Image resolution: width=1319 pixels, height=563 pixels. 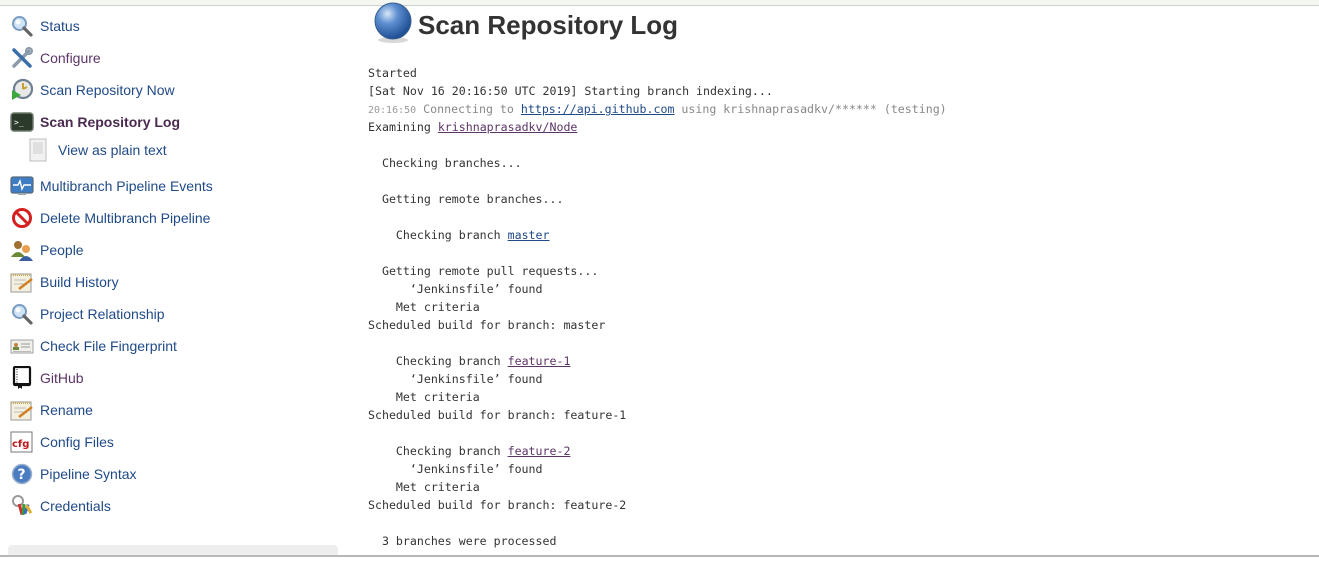 I want to click on branch-link-master: master, so click(x=529, y=235).